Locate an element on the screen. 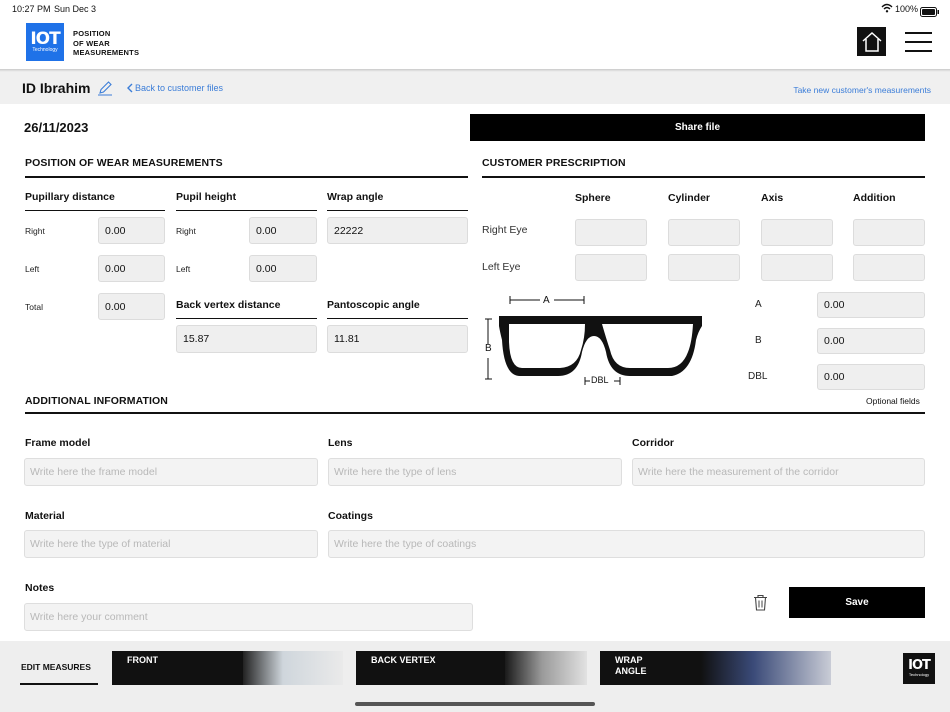 This screenshot has height=712, width=950. app-title: POSITION OF WEAR MEASUREMENTS is located at coordinates (106, 43).